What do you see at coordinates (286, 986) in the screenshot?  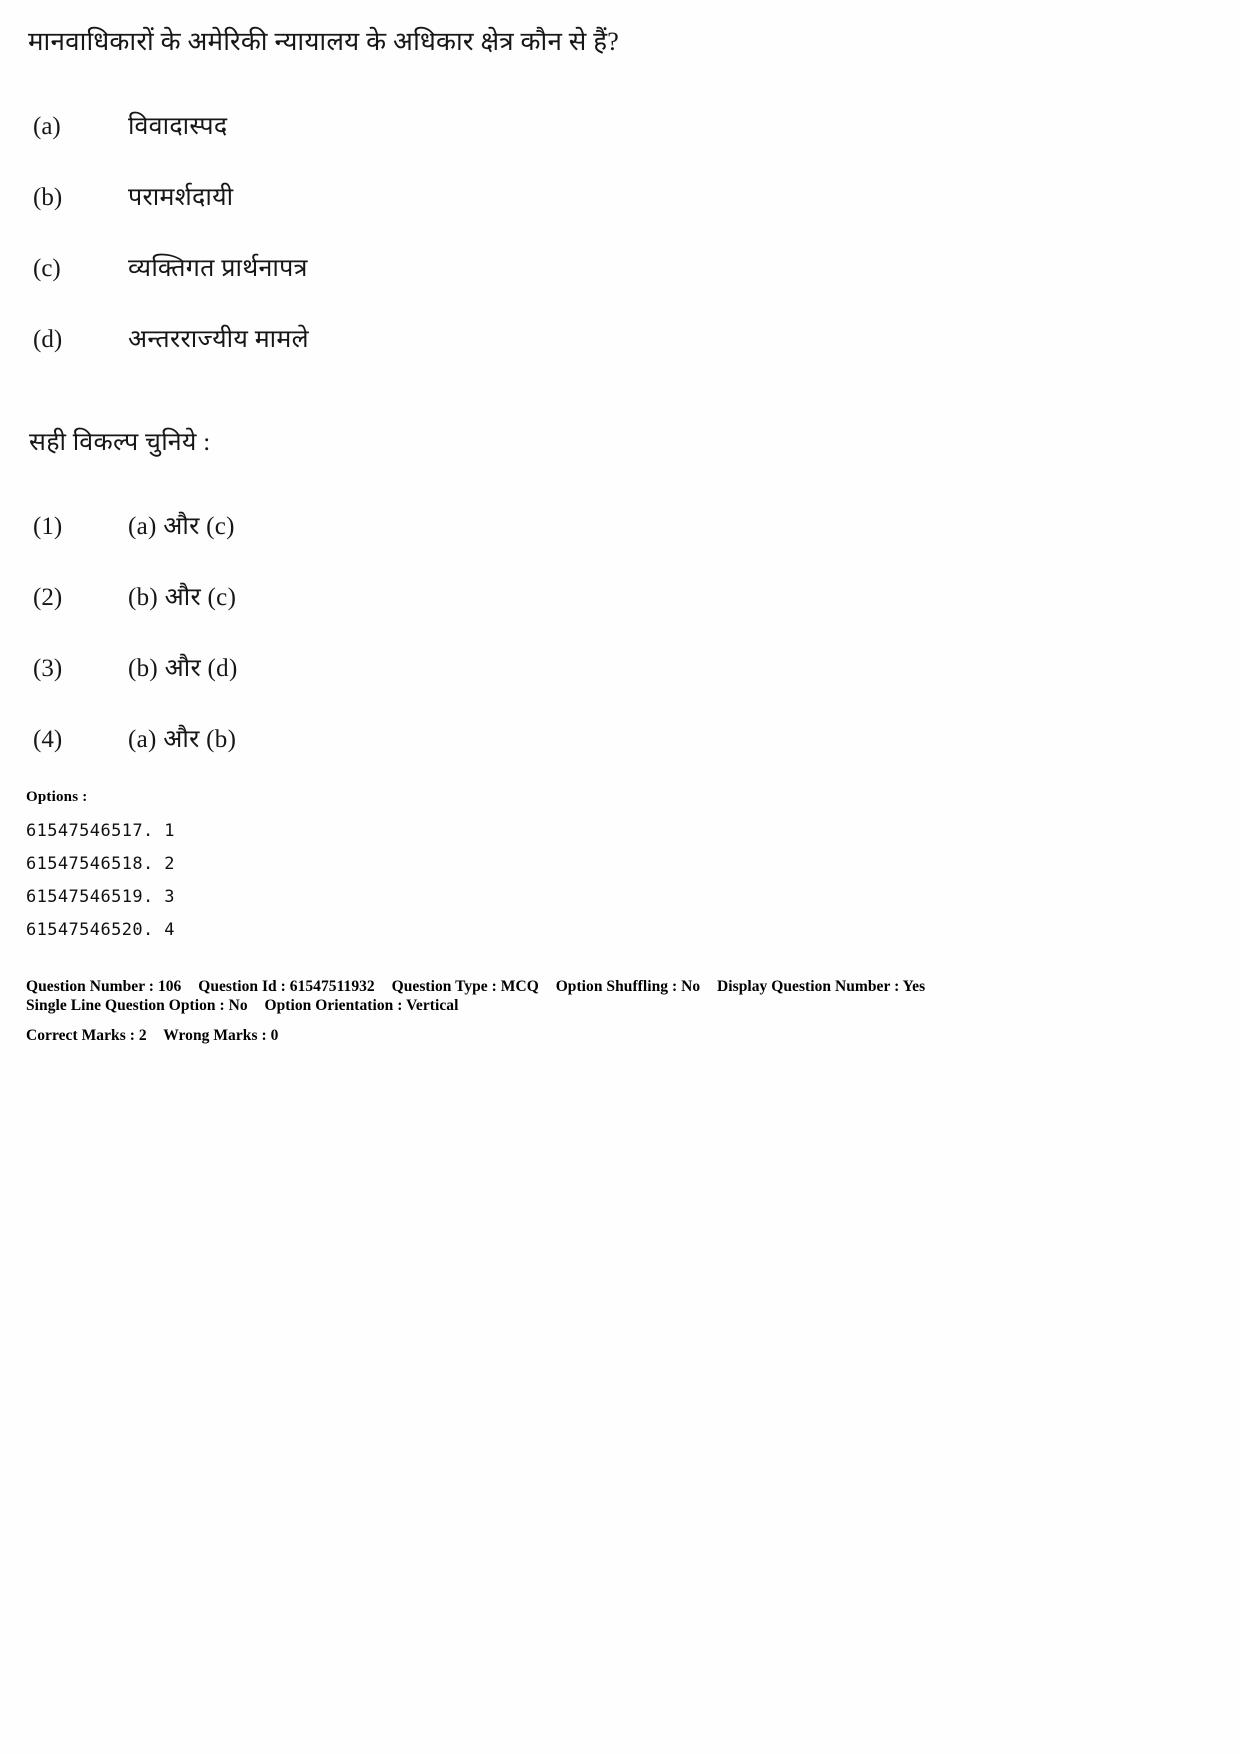 I see `question-id-label: Question Id : 61547511932` at bounding box center [286, 986].